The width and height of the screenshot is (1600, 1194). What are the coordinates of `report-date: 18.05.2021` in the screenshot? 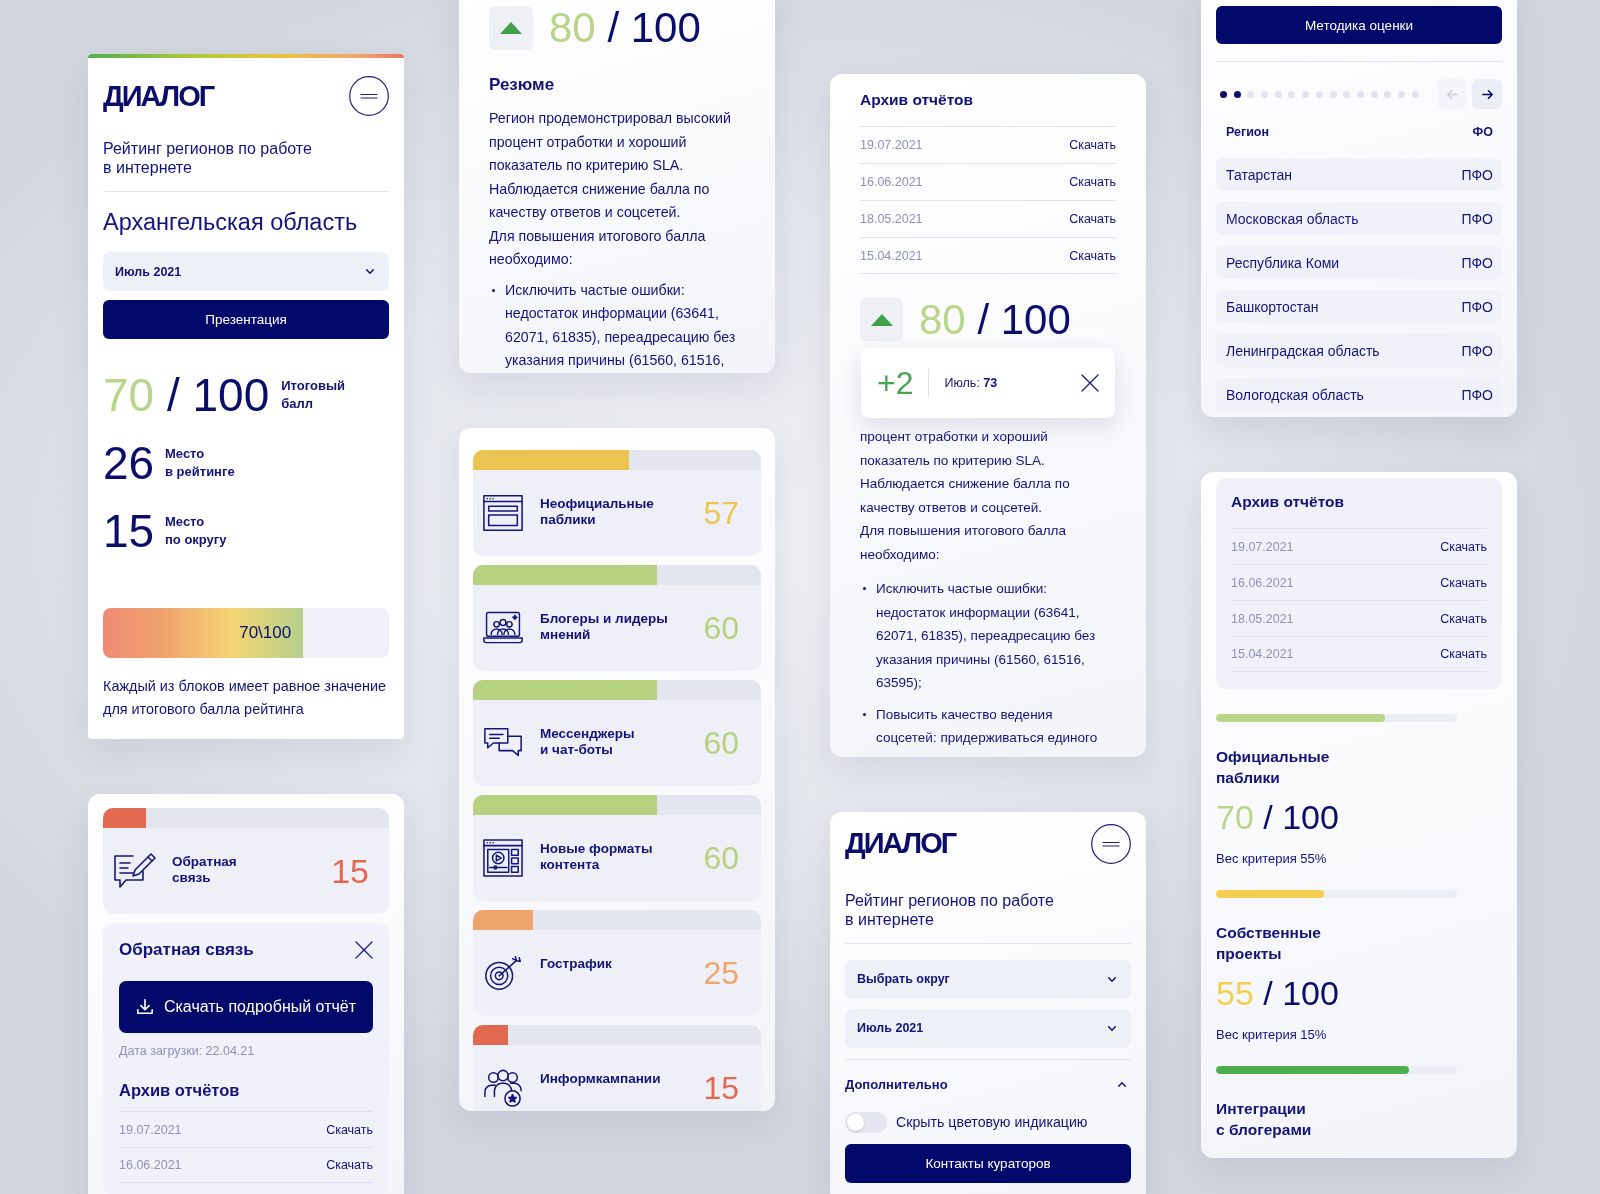 It's located at (1262, 618).